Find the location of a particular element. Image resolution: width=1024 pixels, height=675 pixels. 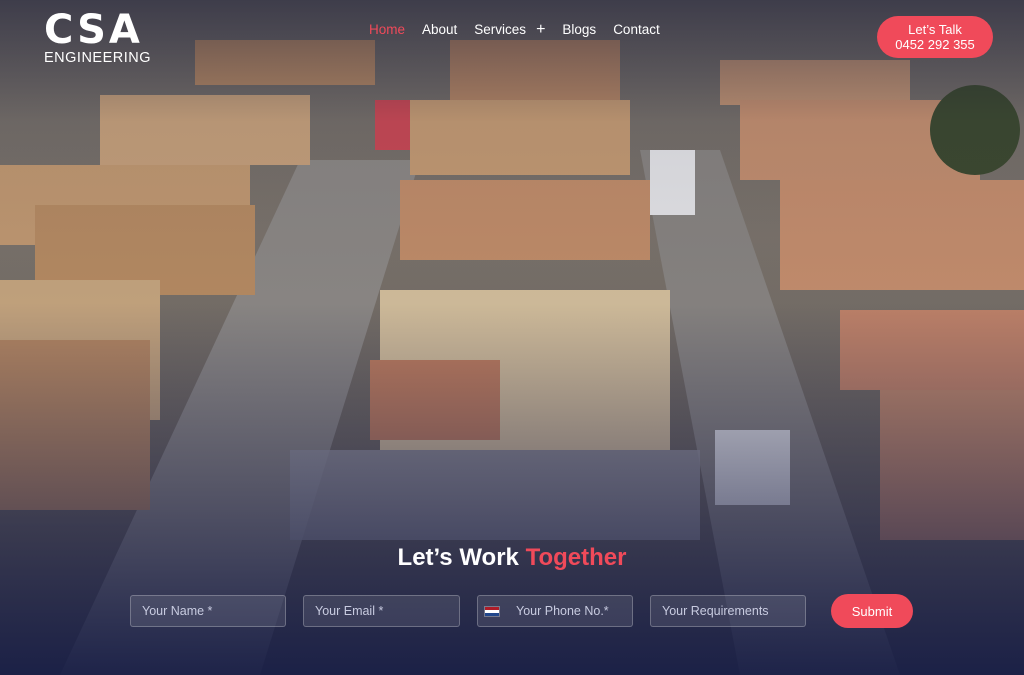

nav-about: About is located at coordinates (439, 29).